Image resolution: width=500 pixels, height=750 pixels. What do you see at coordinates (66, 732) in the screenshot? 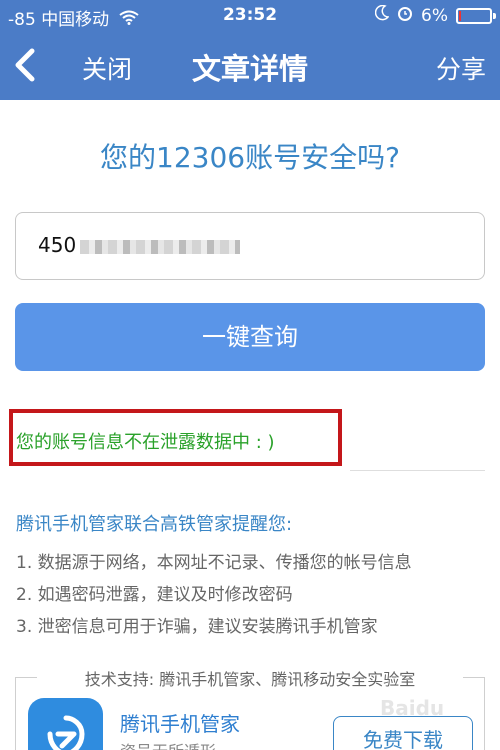
I see `shield-icon` at bounding box center [66, 732].